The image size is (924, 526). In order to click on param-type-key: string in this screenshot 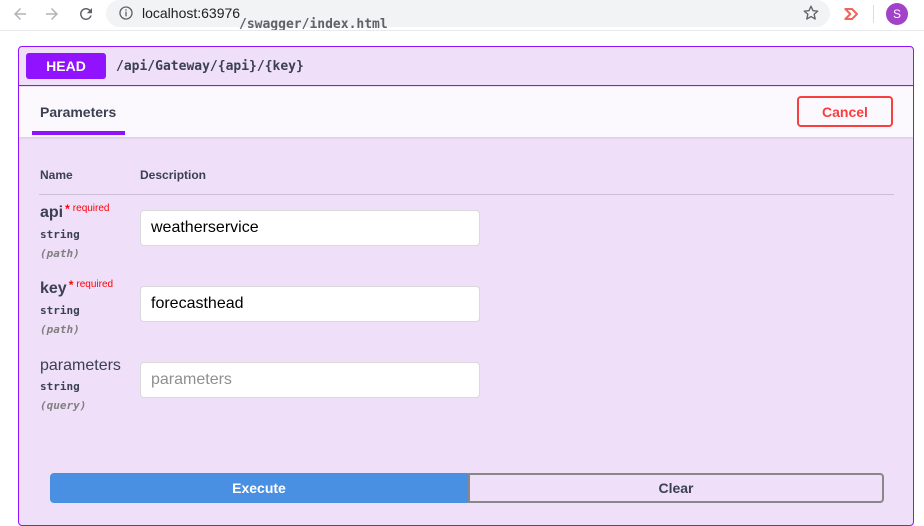, I will do `click(60, 310)`.